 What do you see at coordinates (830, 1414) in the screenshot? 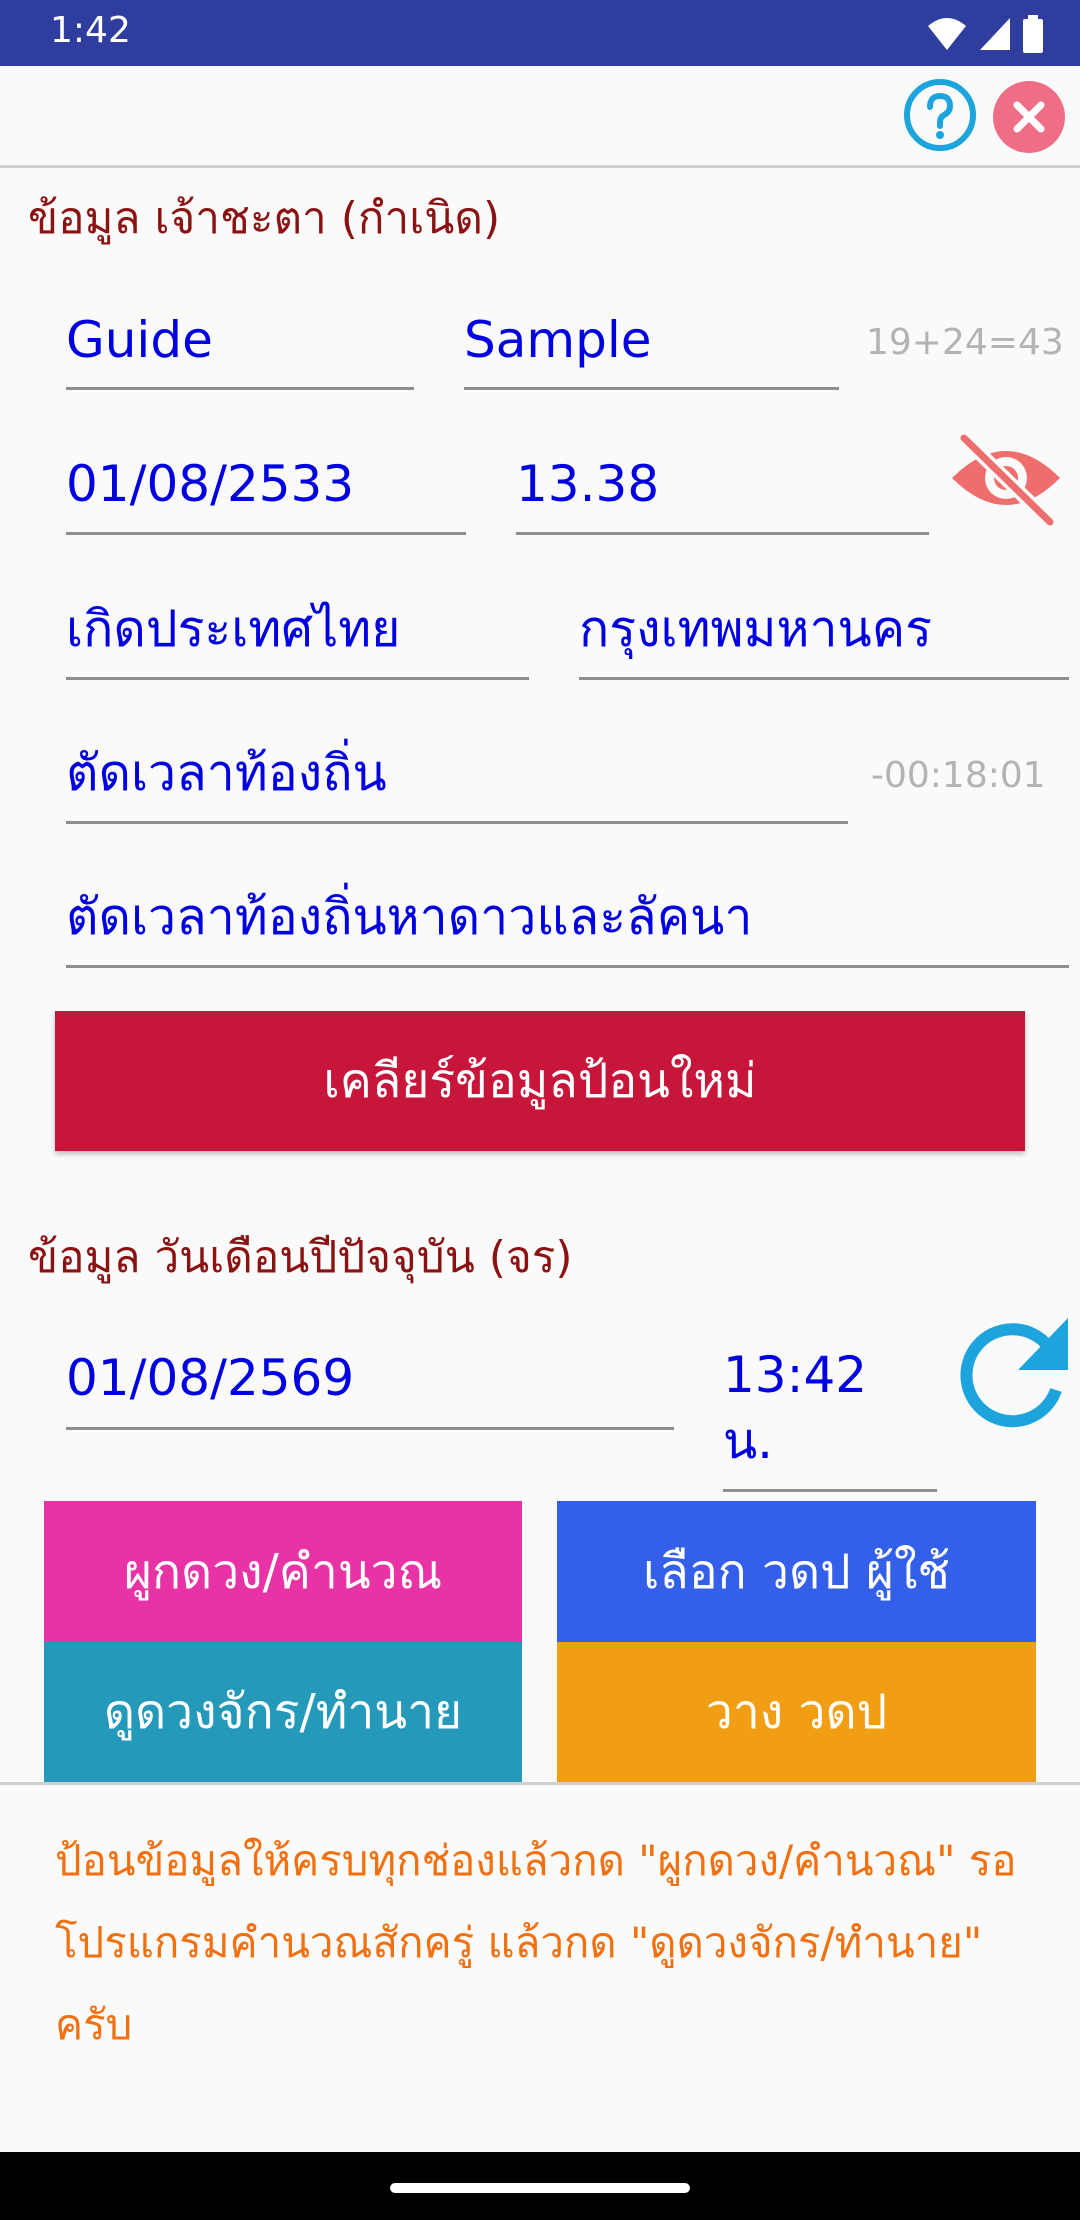
I see `current-time-field: 13:42 น.` at bounding box center [830, 1414].